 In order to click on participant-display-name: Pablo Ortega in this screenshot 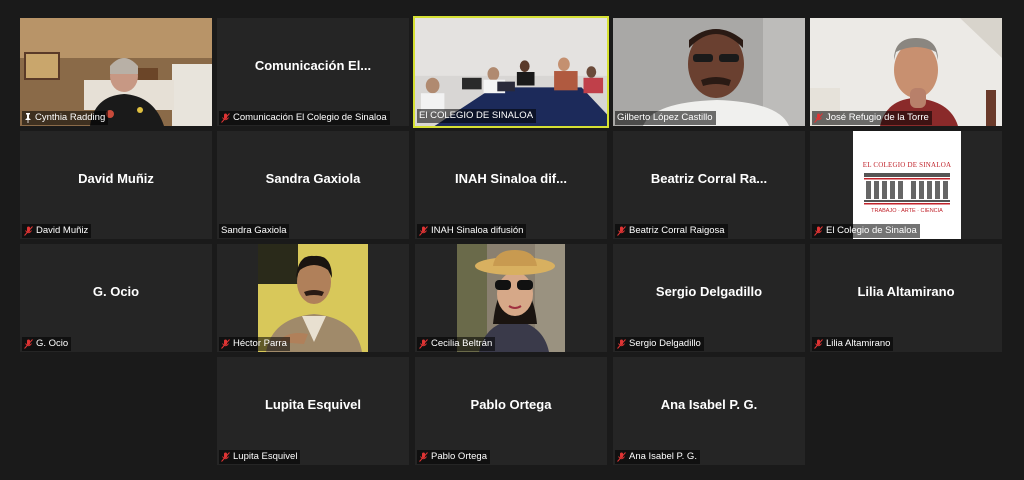, I will do `click(511, 404)`.